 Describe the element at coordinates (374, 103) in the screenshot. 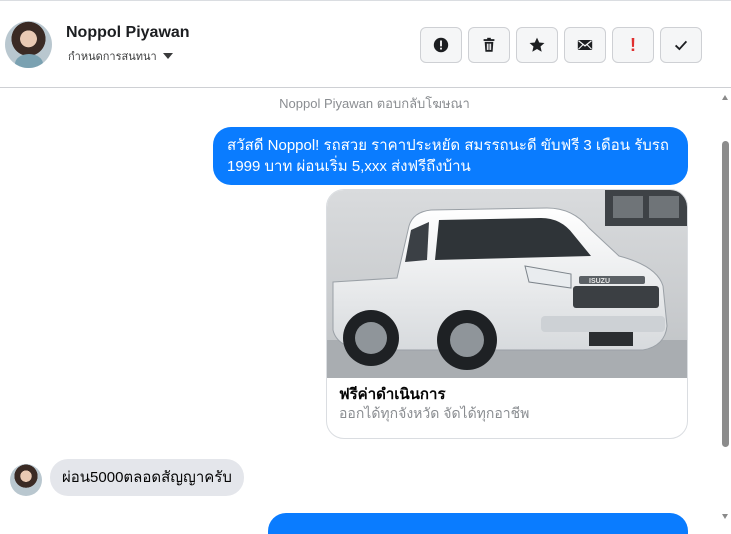

I see `ad-reply-notice: Noppol Piyawan ตอบกลับโฆษณา` at that location.